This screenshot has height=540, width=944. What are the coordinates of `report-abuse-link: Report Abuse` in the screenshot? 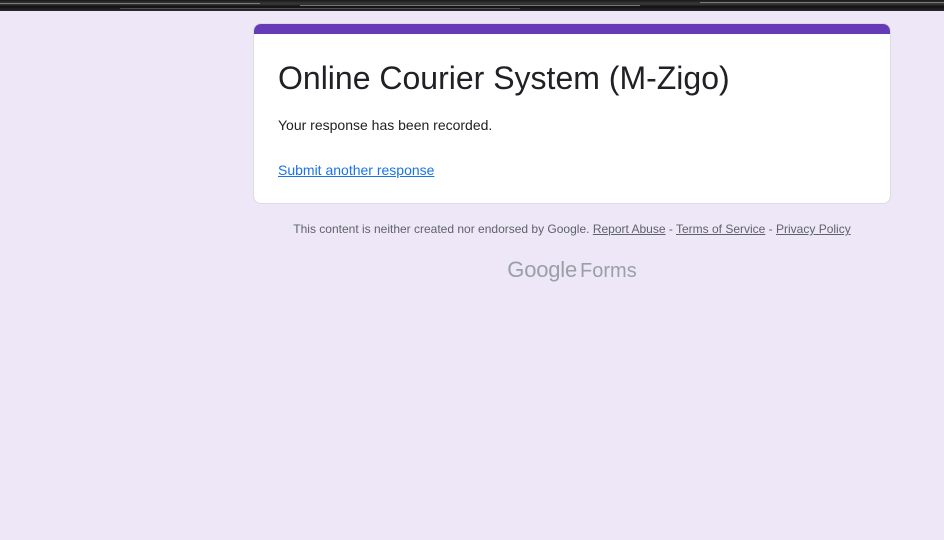 It's located at (629, 229).